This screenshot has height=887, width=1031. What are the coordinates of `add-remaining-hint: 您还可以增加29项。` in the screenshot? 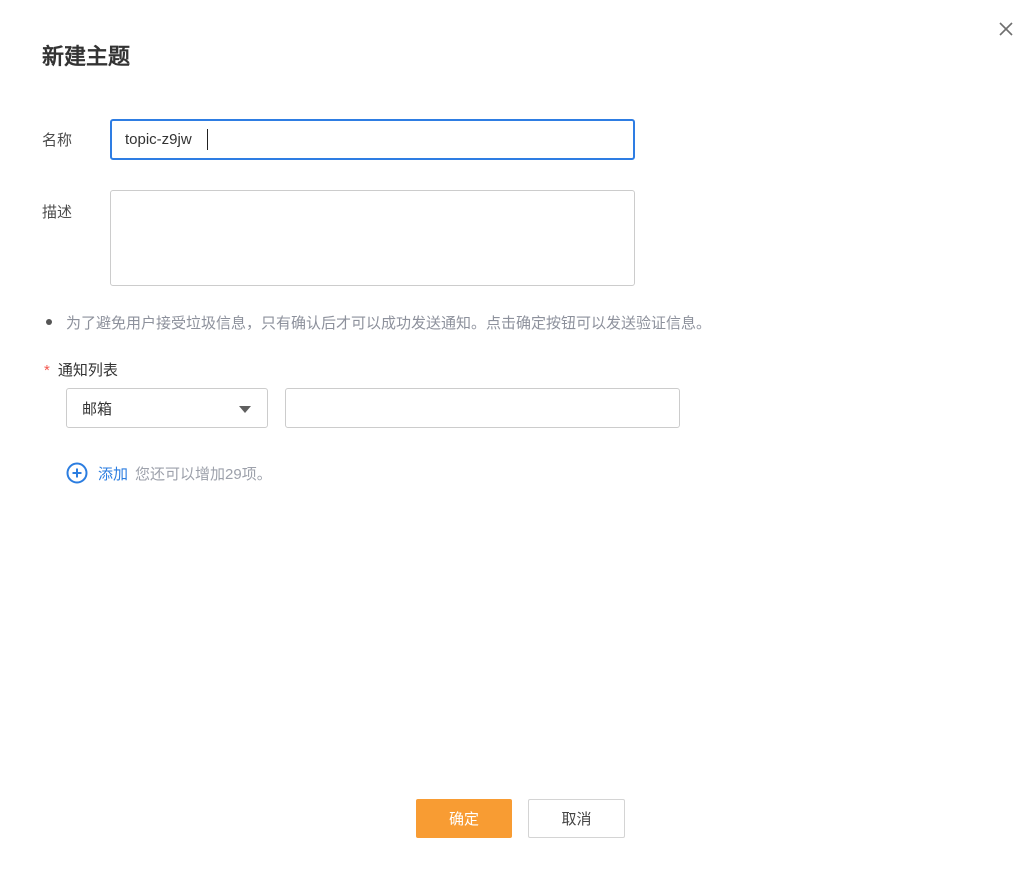 It's located at (203, 474).